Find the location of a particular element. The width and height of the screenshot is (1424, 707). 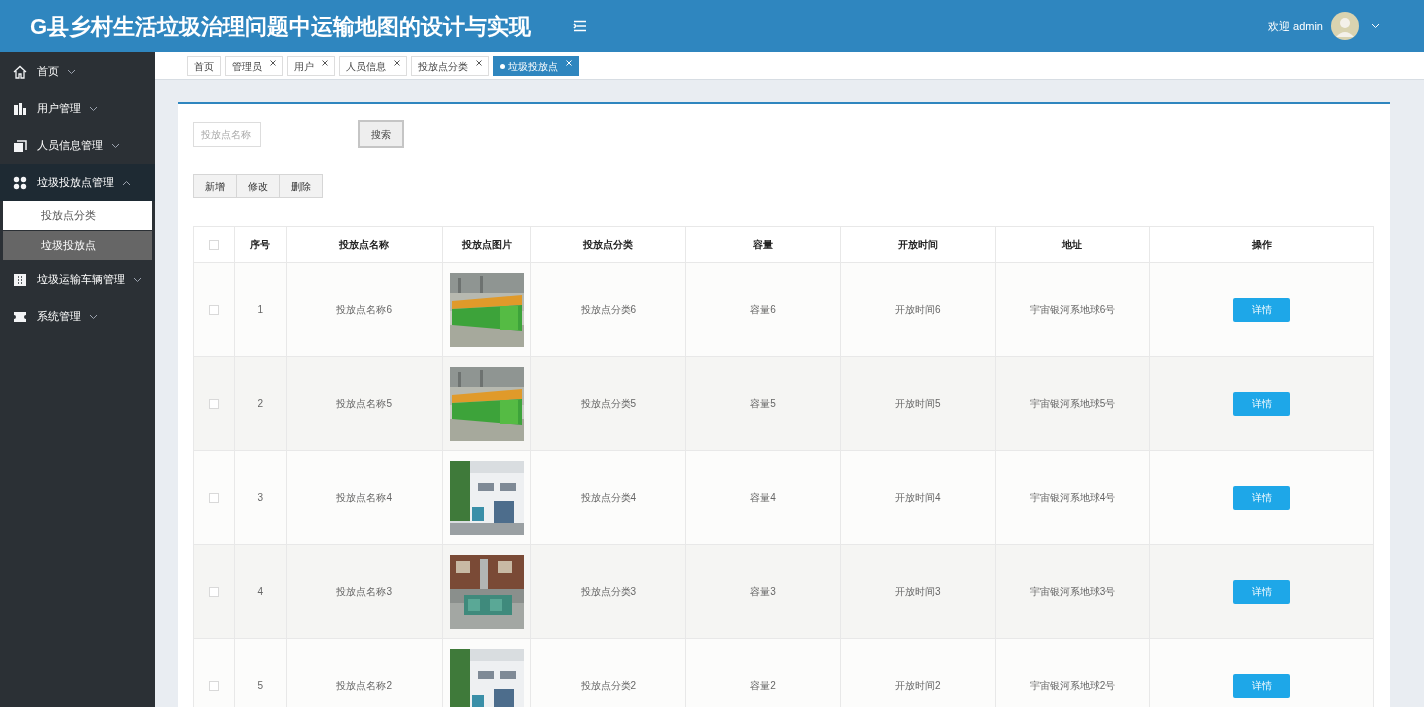

table-cell-text: 容量2 is located at coordinates (763, 686).